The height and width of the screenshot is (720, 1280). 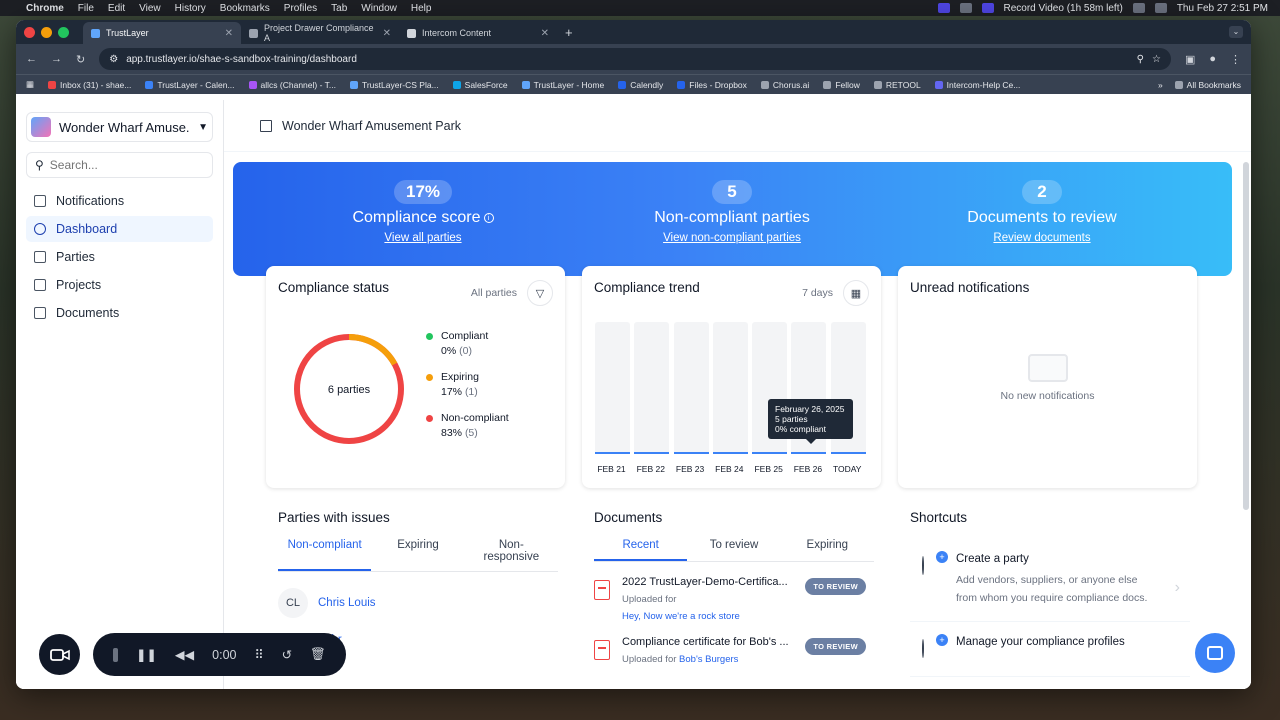 What do you see at coordinates (113, 59) in the screenshot?
I see `site-info-icon: ⚙` at bounding box center [113, 59].